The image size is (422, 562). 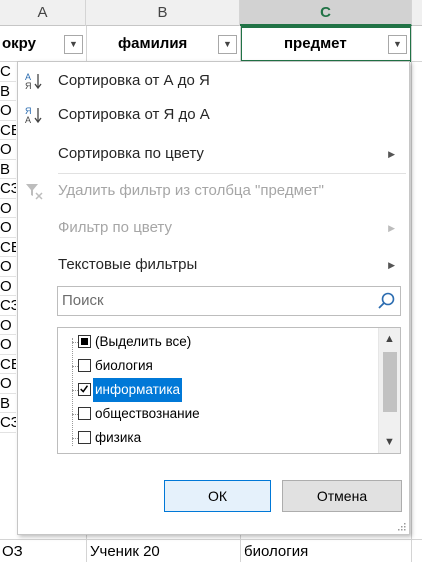 What do you see at coordinates (84, 437) in the screenshot?
I see `checkbox-fizika` at bounding box center [84, 437].